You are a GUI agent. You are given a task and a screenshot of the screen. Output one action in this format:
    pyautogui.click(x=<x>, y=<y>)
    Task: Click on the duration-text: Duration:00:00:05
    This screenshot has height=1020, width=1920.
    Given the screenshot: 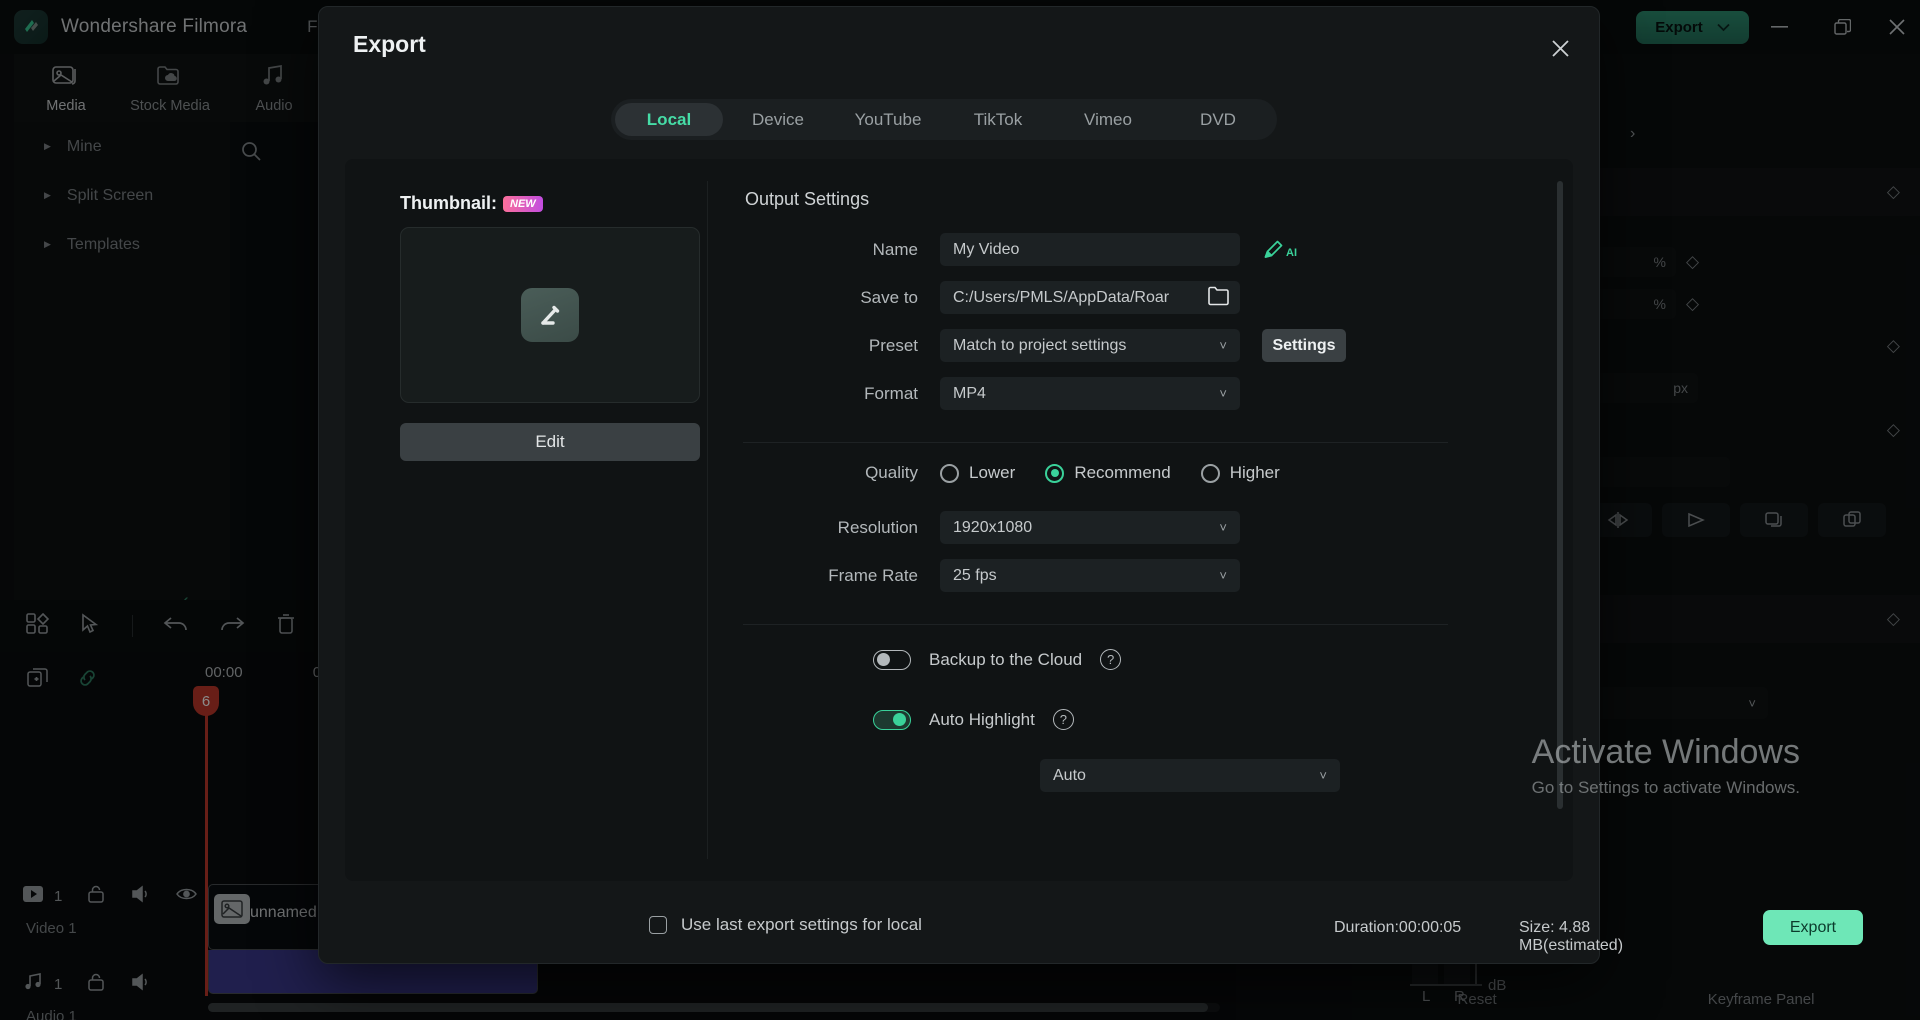 What is the action you would take?
    pyautogui.click(x=1398, y=927)
    